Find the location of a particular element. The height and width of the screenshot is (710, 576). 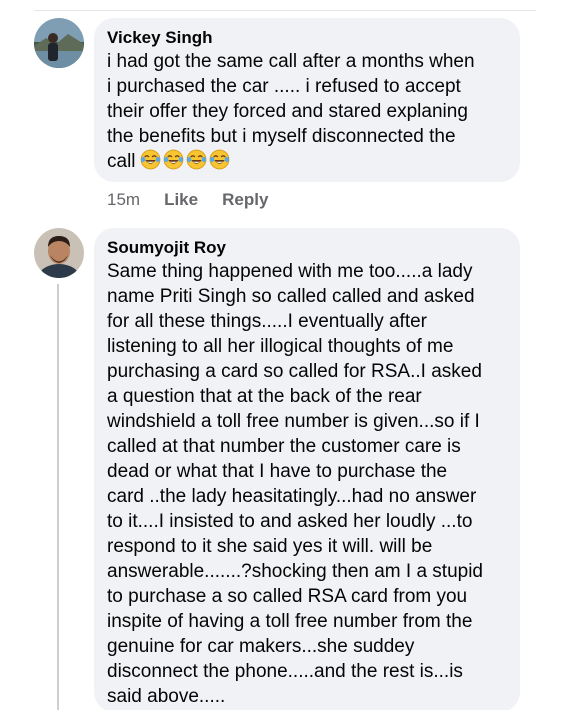

reply-button: Reply is located at coordinates (245, 200).